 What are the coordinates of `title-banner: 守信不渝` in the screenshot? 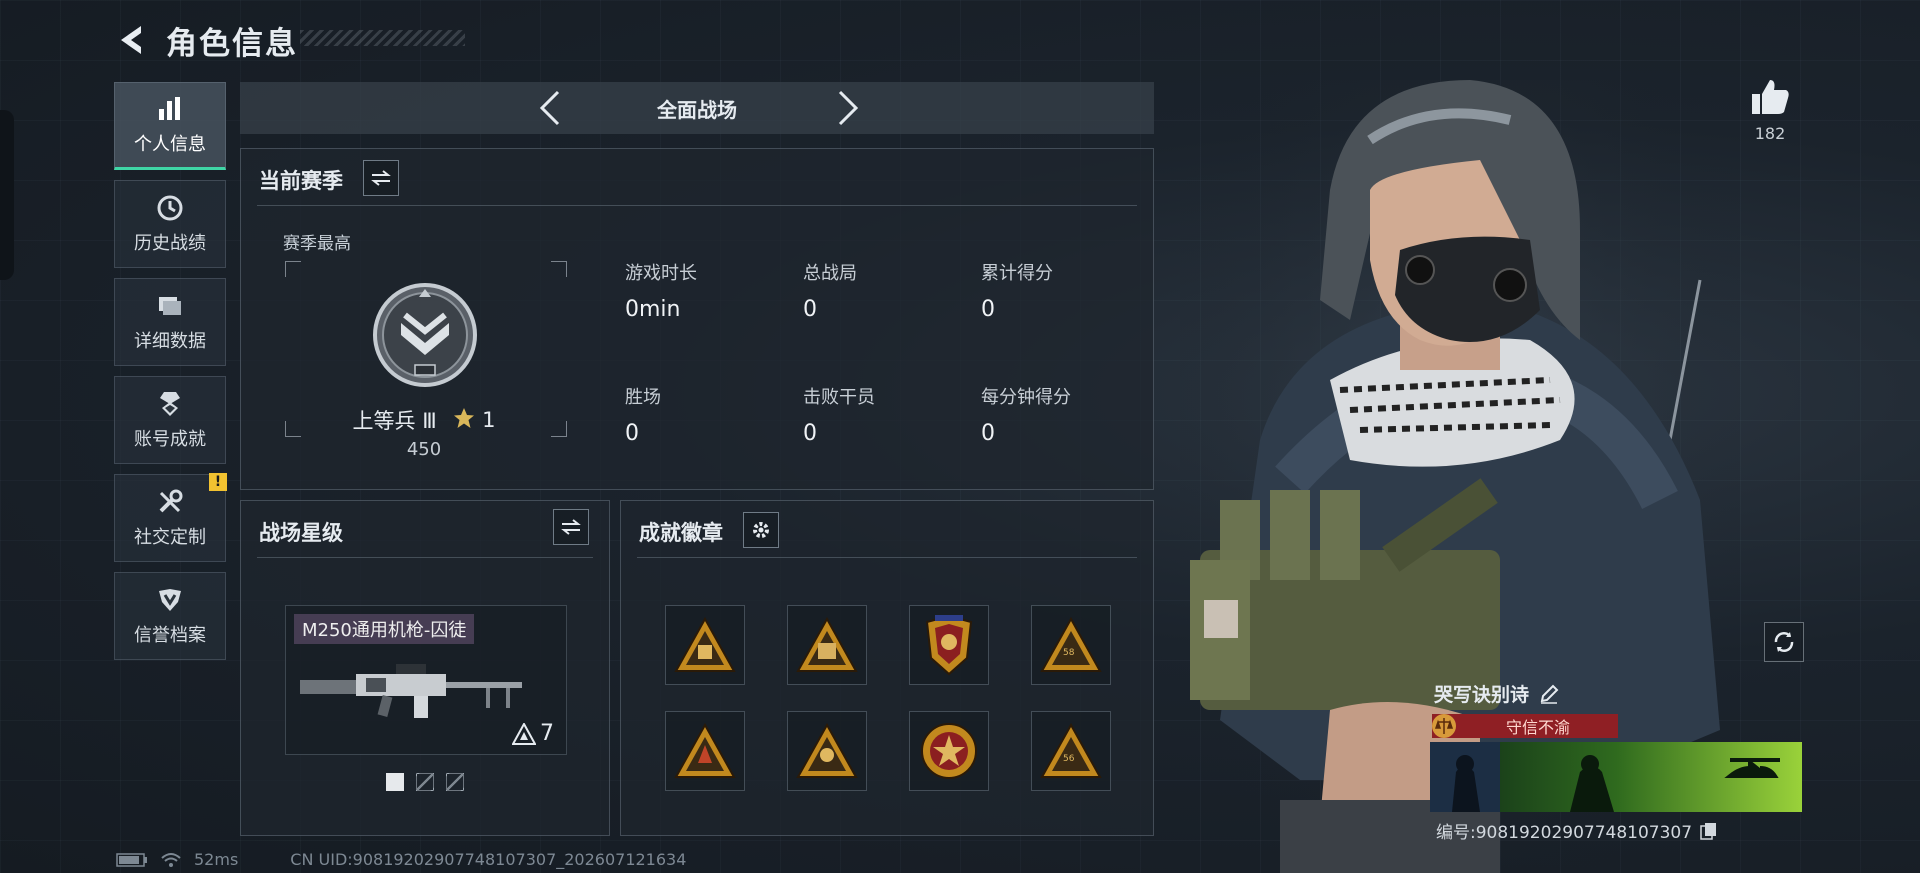 It's located at (1525, 726).